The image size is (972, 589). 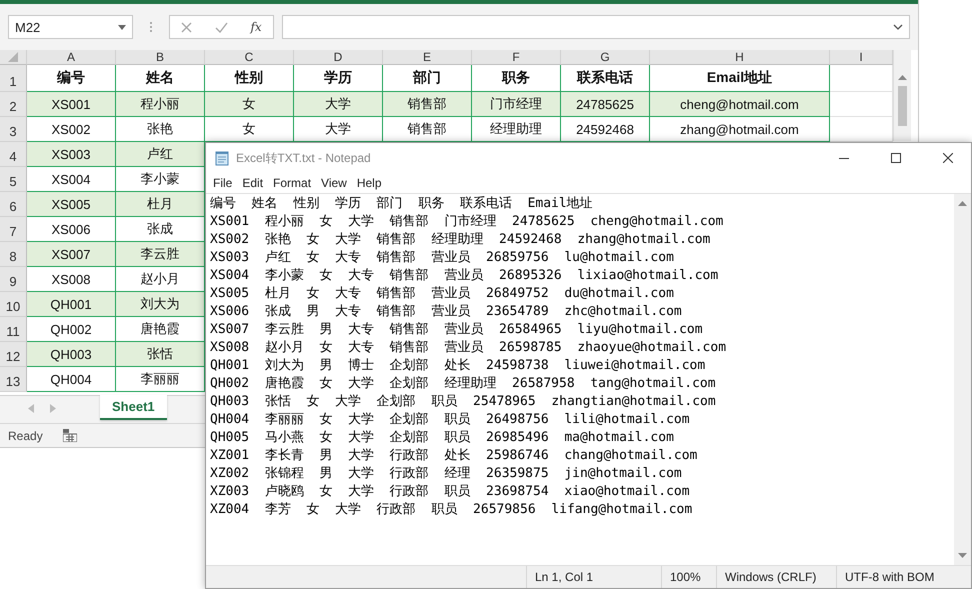 I want to click on row-header: 5, so click(x=13, y=179).